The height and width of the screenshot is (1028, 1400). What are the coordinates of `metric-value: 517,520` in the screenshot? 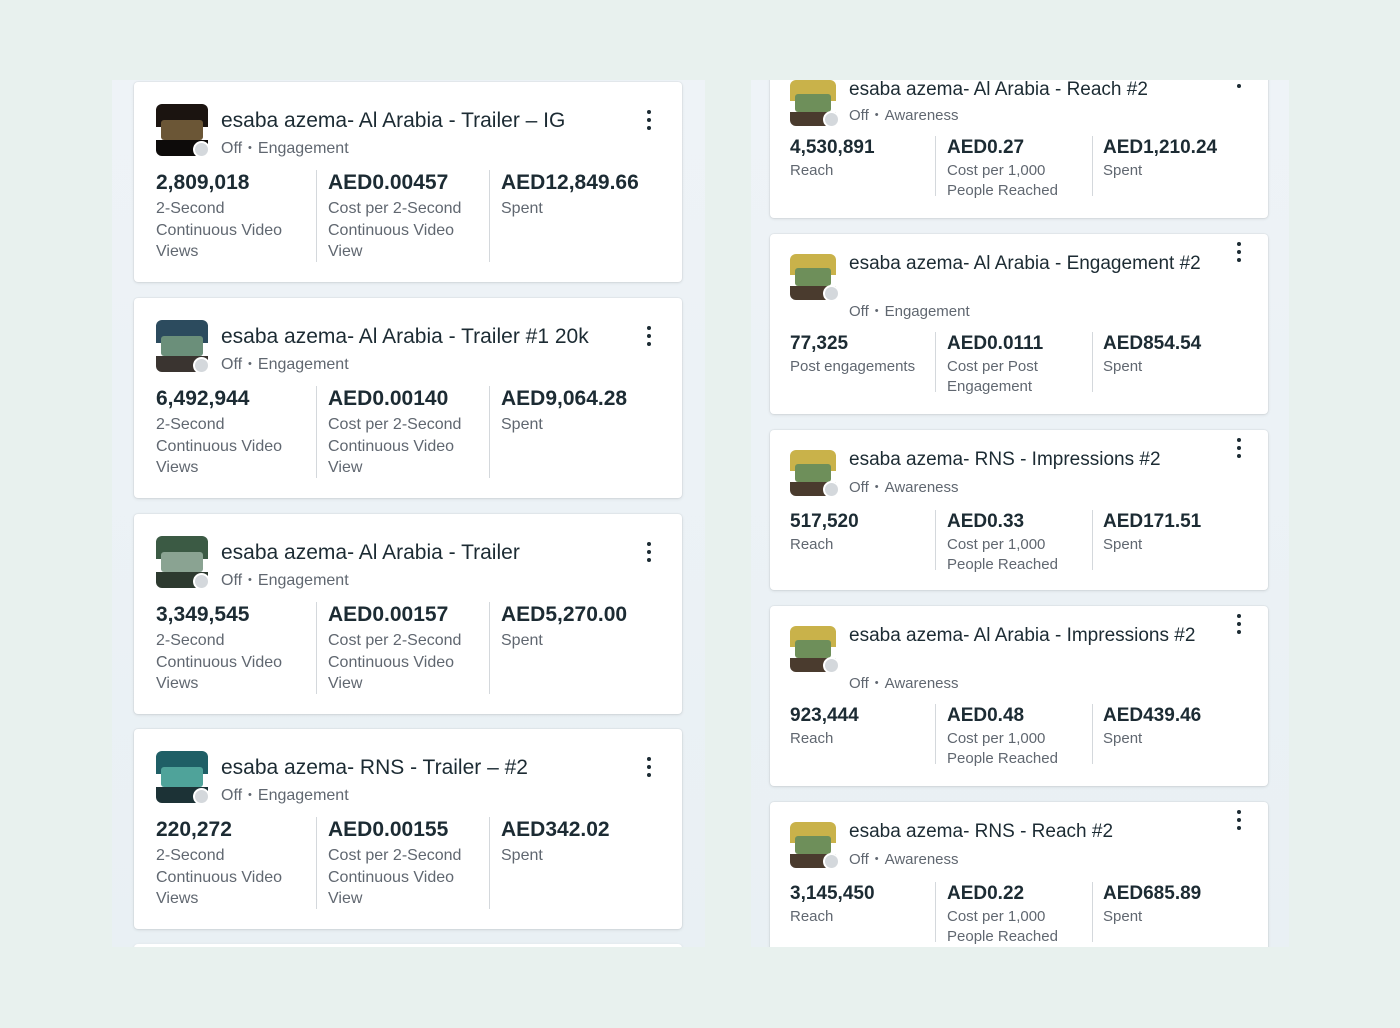 It's located at (824, 521).